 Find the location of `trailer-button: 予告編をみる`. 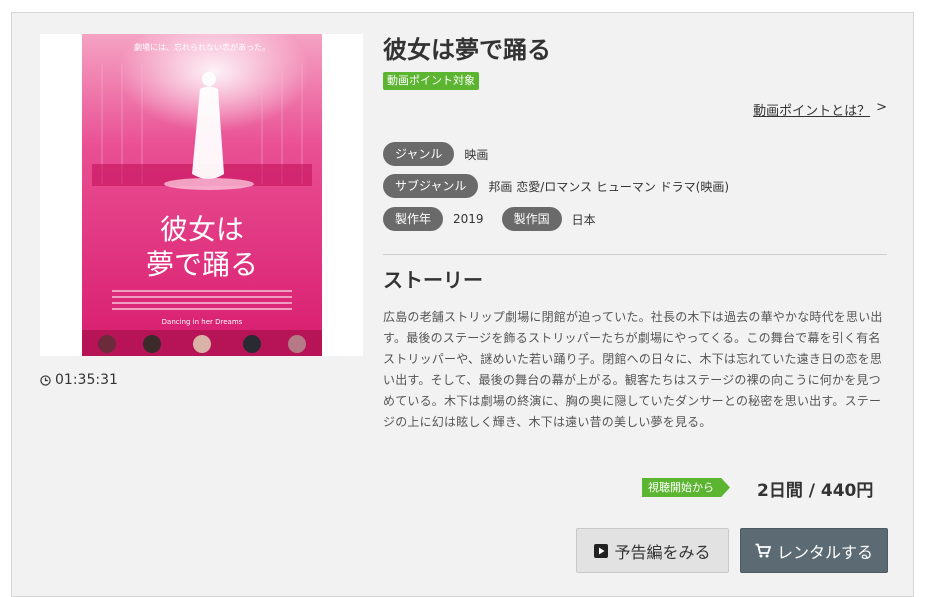

trailer-button: 予告編をみる is located at coordinates (652, 550).